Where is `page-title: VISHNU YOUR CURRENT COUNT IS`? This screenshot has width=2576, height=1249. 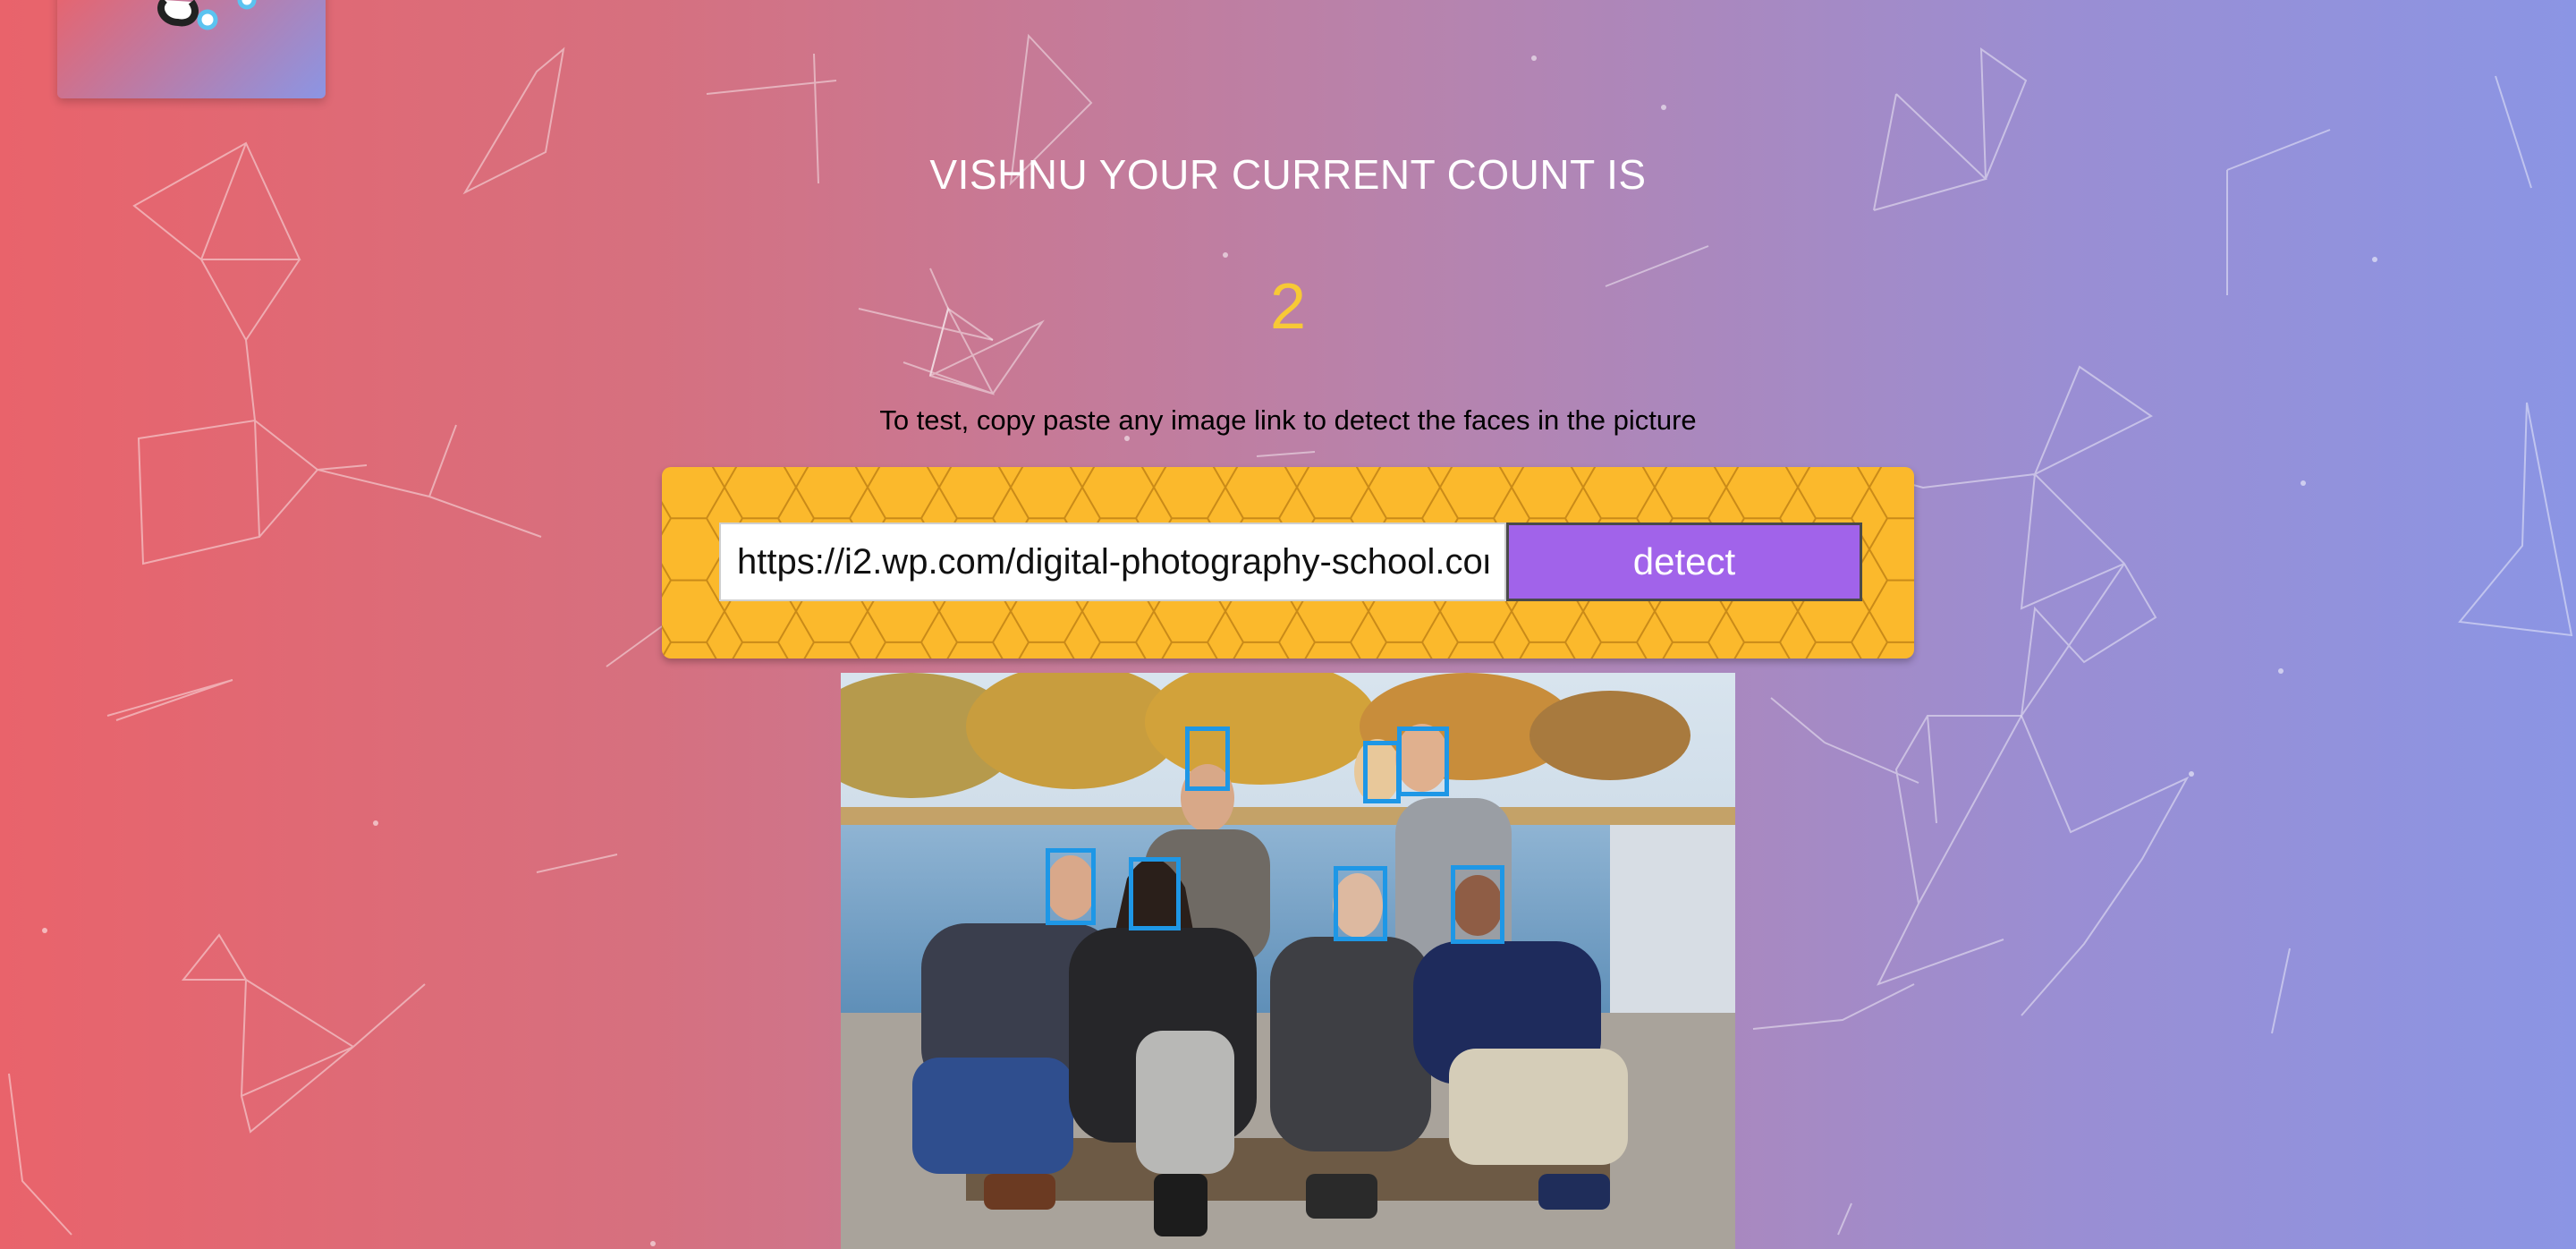 page-title: VISHNU YOUR CURRENT COUNT IS is located at coordinates (1288, 174).